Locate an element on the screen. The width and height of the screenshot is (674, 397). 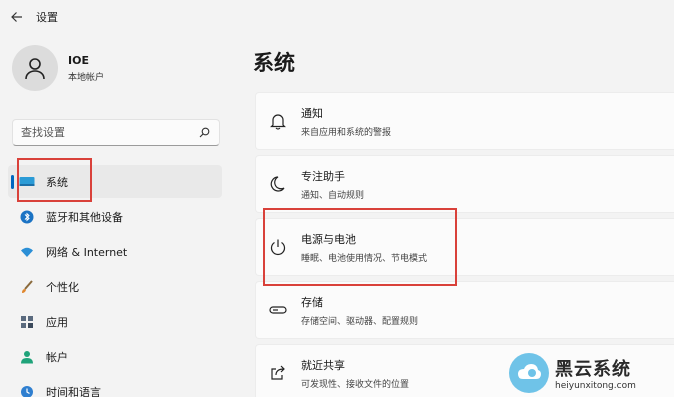
brush-icon is located at coordinates (27, 287).